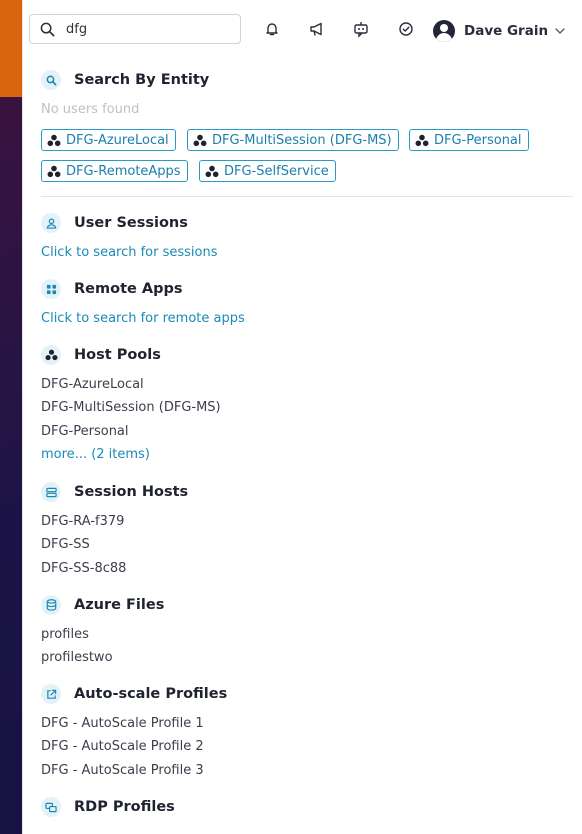 Image resolution: width=582 pixels, height=834 pixels. What do you see at coordinates (65, 544) in the screenshot?
I see `session-host-item: DFG-SS` at bounding box center [65, 544].